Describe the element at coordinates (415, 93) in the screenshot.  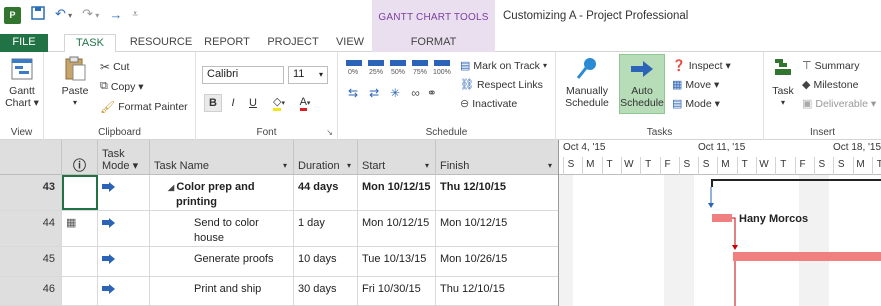
I see `chain-icon: ∞` at that location.